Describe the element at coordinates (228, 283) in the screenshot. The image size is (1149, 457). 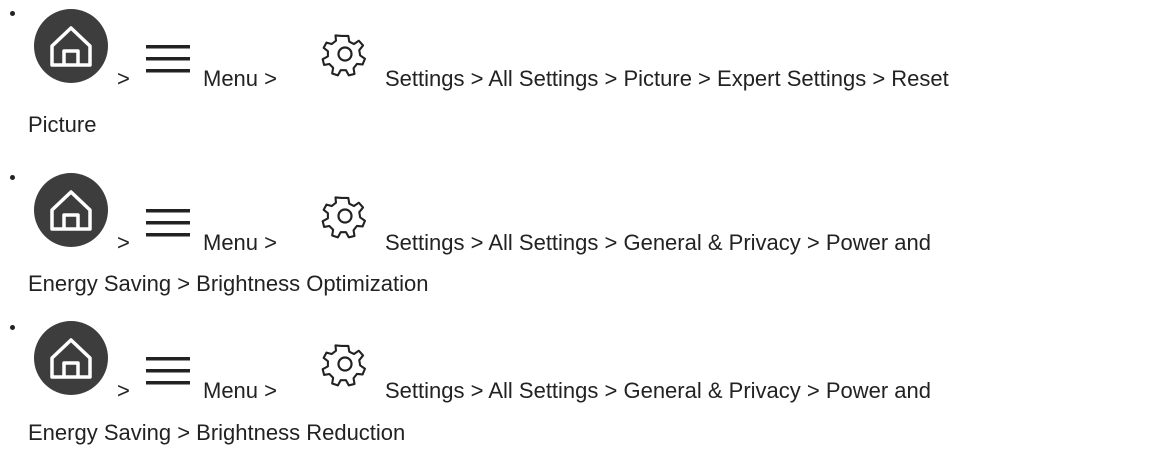
I see `path-text-line2: Energy Saving > Brightness Optimization` at that location.